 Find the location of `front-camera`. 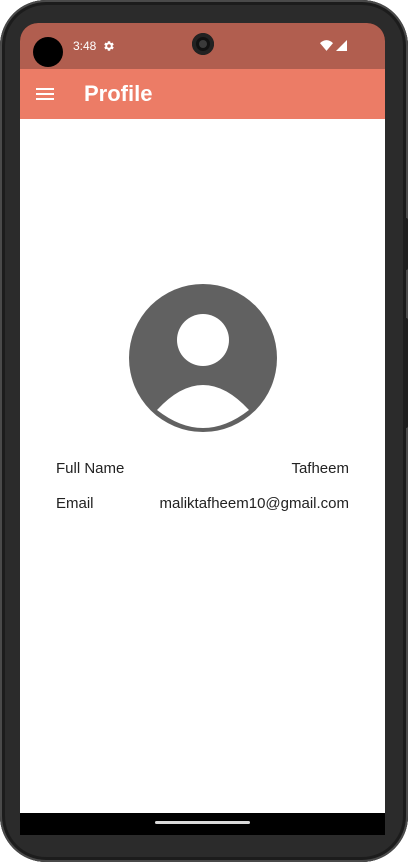

front-camera is located at coordinates (203, 44).